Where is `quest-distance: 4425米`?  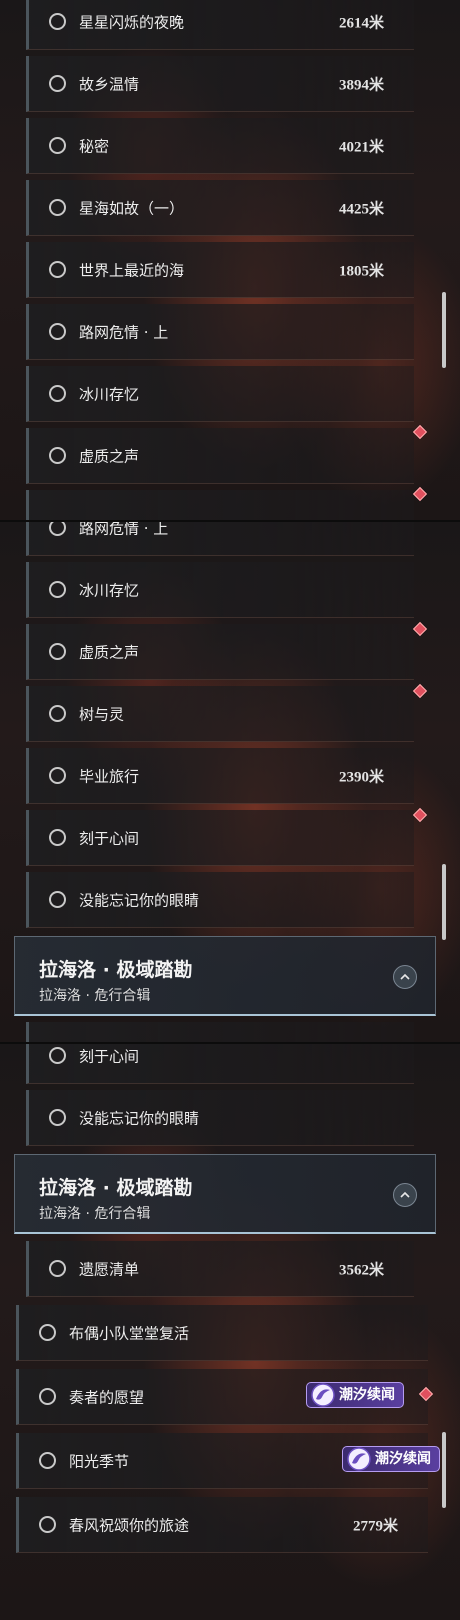
quest-distance: 4425米 is located at coordinates (361, 209).